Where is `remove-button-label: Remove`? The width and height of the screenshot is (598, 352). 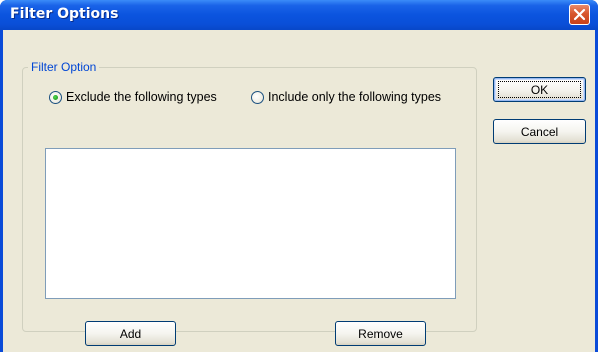
remove-button-label: Remove is located at coordinates (380, 333).